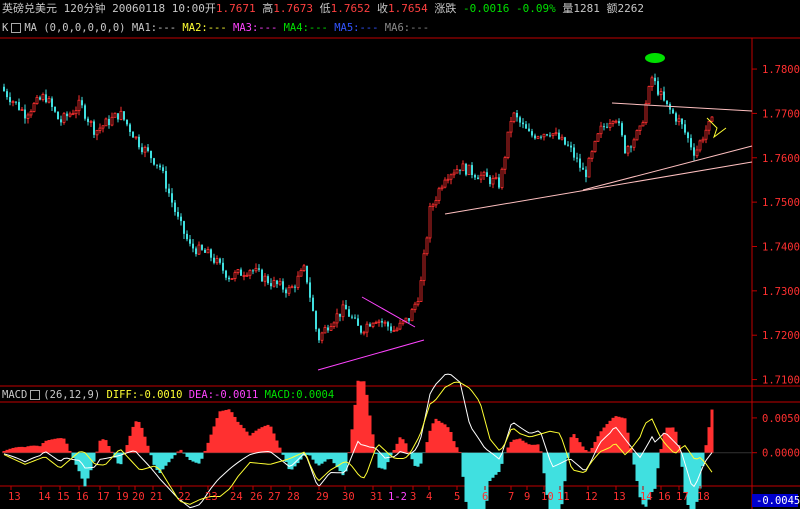 This screenshot has height=509, width=800. Describe the element at coordinates (274, 497) in the screenshot. I see `x-tick-label: 27` at that location.